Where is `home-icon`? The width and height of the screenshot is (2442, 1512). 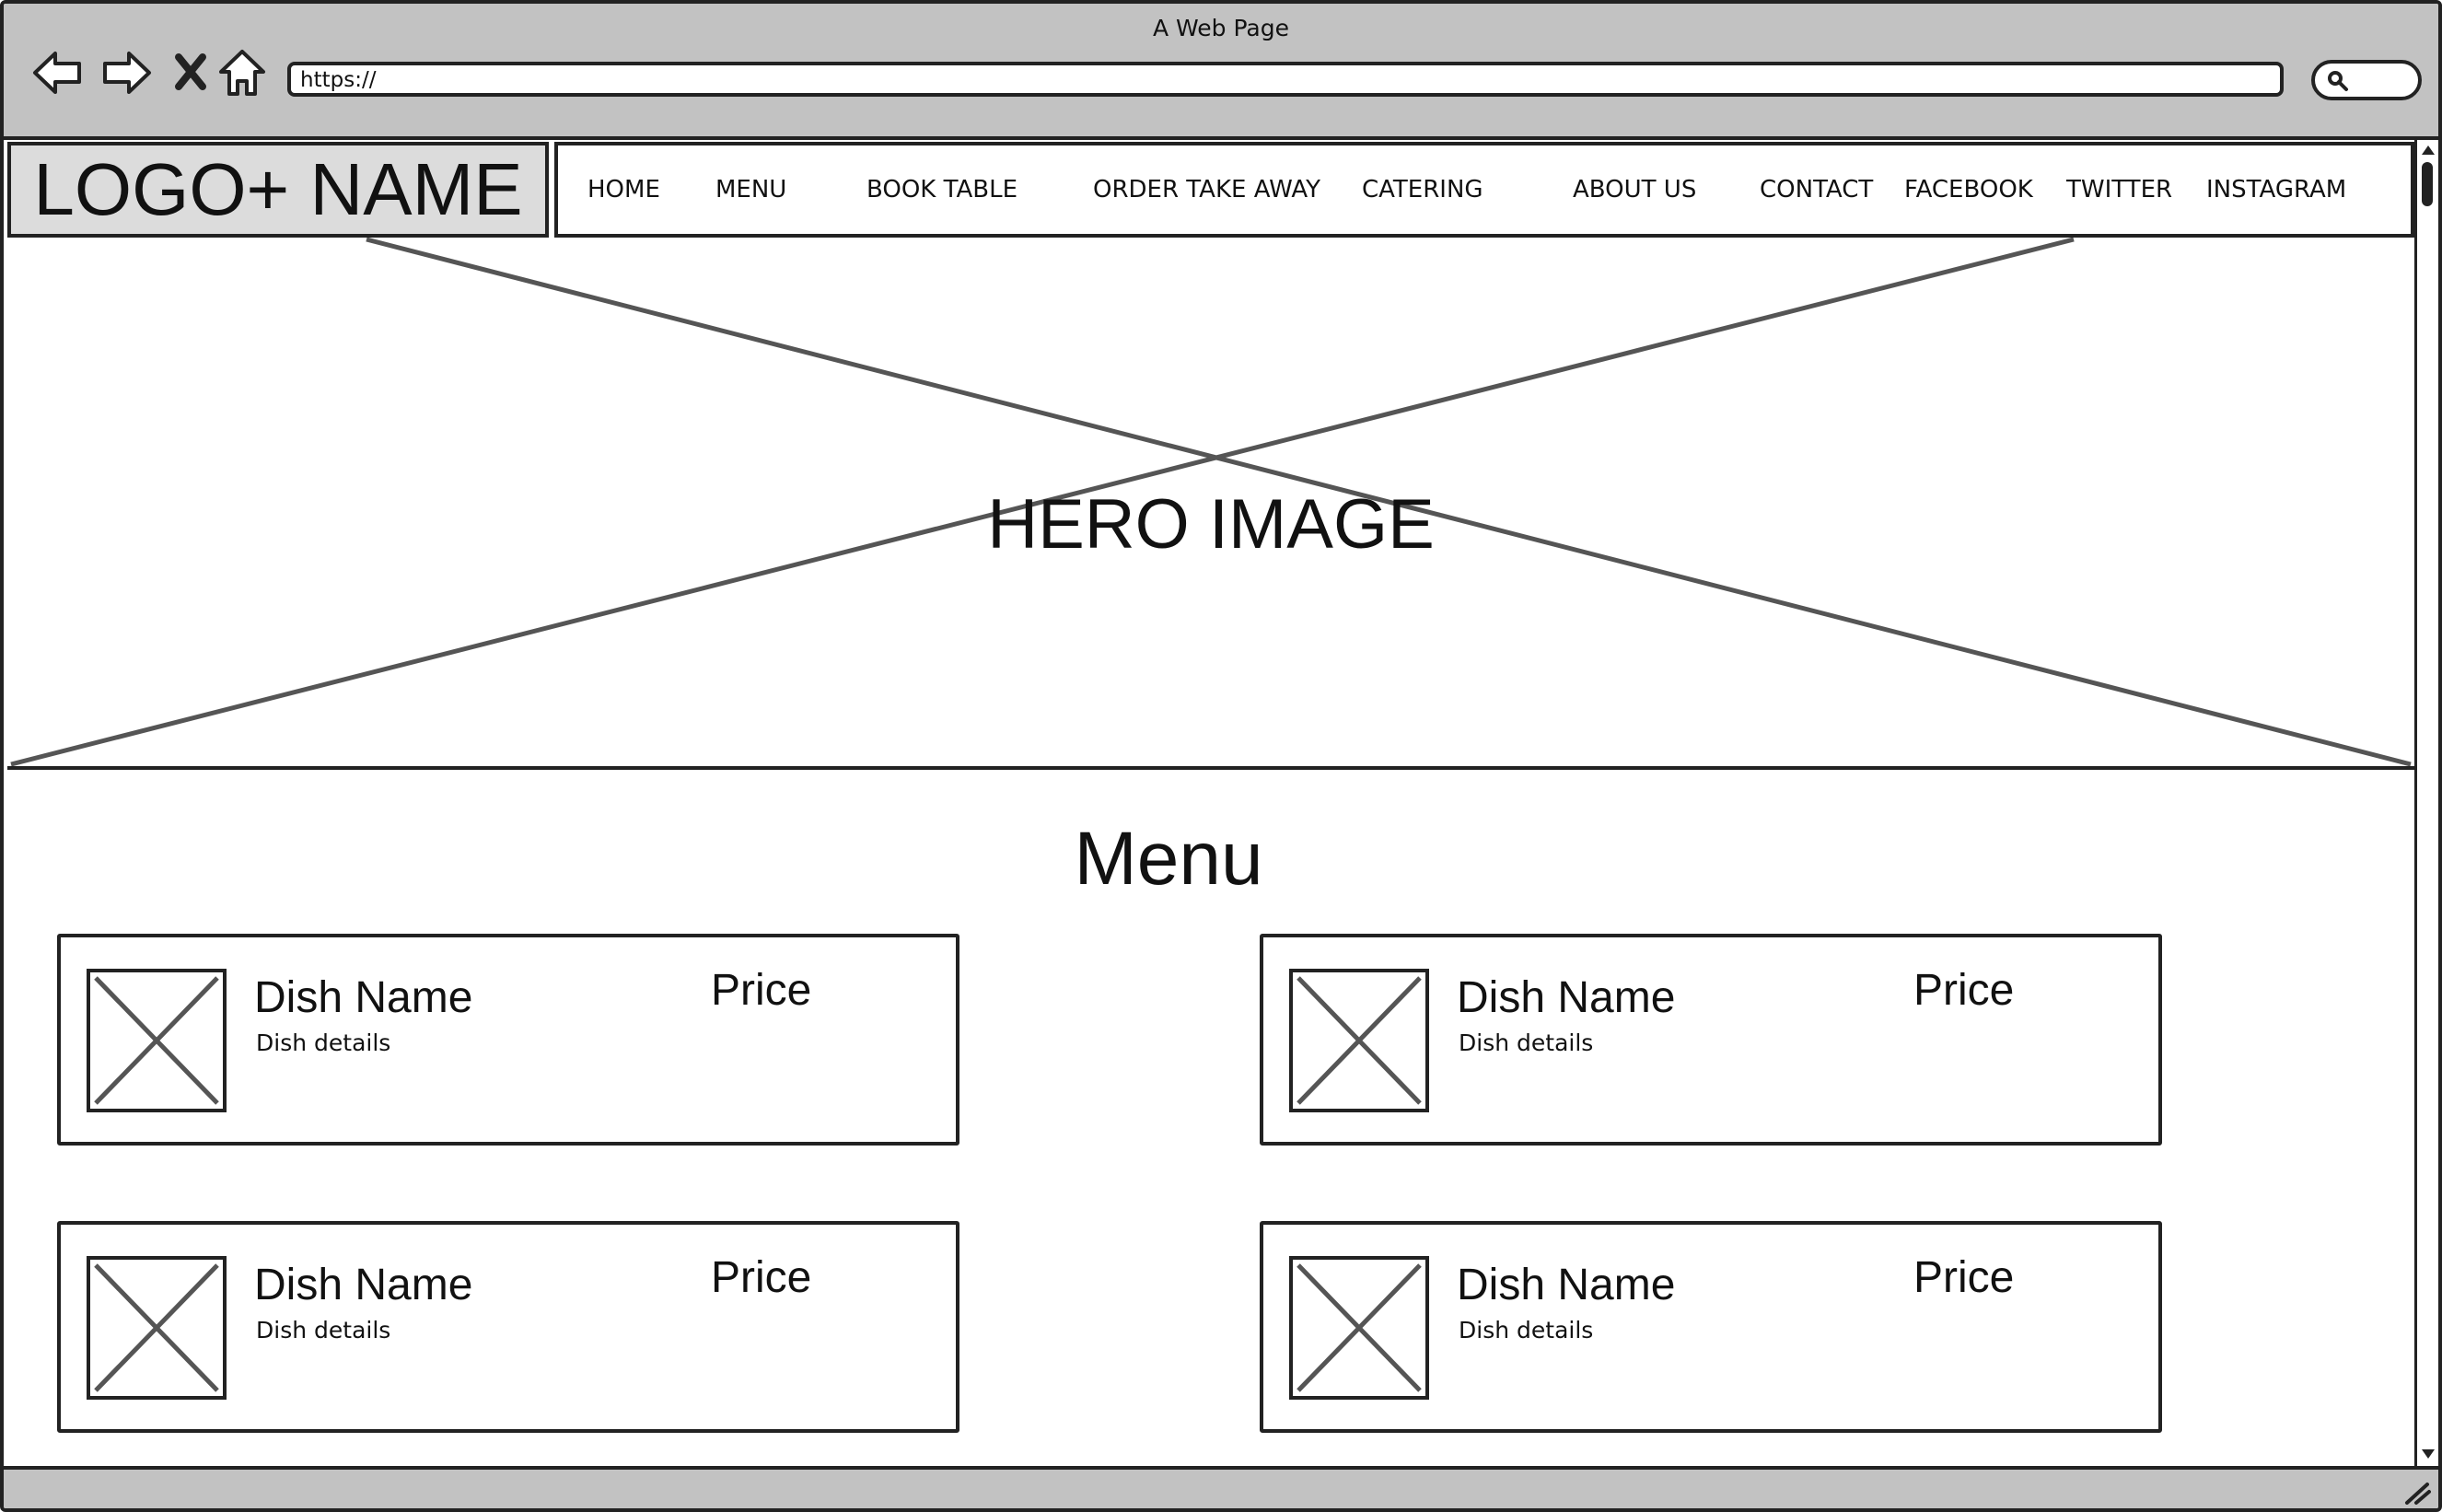
home-icon is located at coordinates (242, 73).